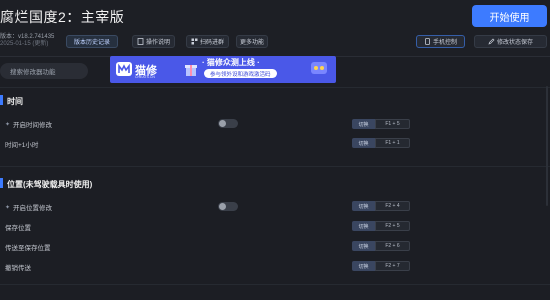 This screenshot has width=550, height=300. What do you see at coordinates (509, 16) in the screenshot?
I see `start-button: 开始使用` at bounding box center [509, 16].